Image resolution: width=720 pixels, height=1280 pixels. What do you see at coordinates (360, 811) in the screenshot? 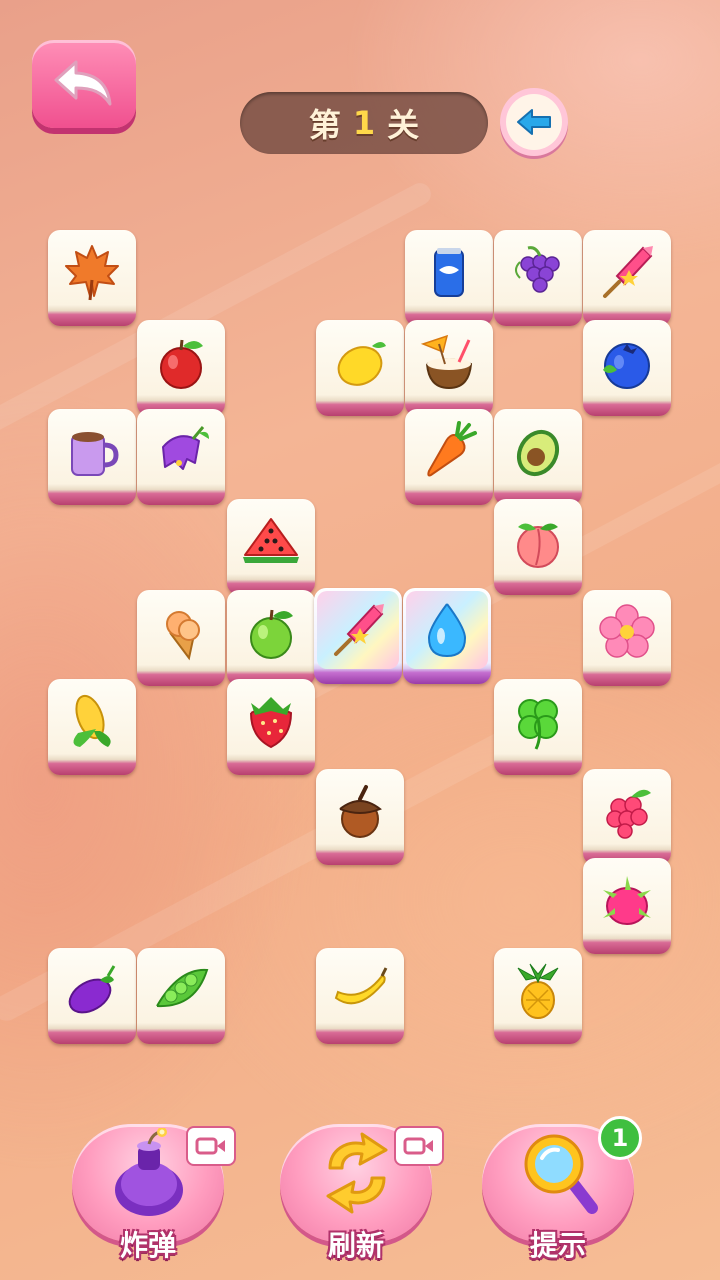
I see `acorn-icon` at bounding box center [360, 811].